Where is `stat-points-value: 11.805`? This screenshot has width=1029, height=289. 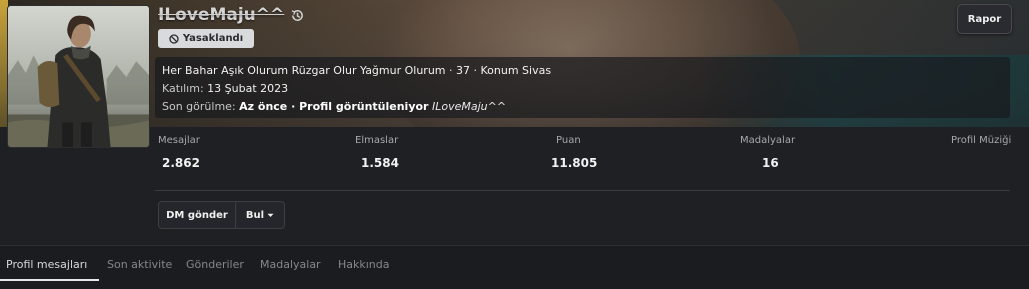 stat-points-value: 11.805 is located at coordinates (574, 163).